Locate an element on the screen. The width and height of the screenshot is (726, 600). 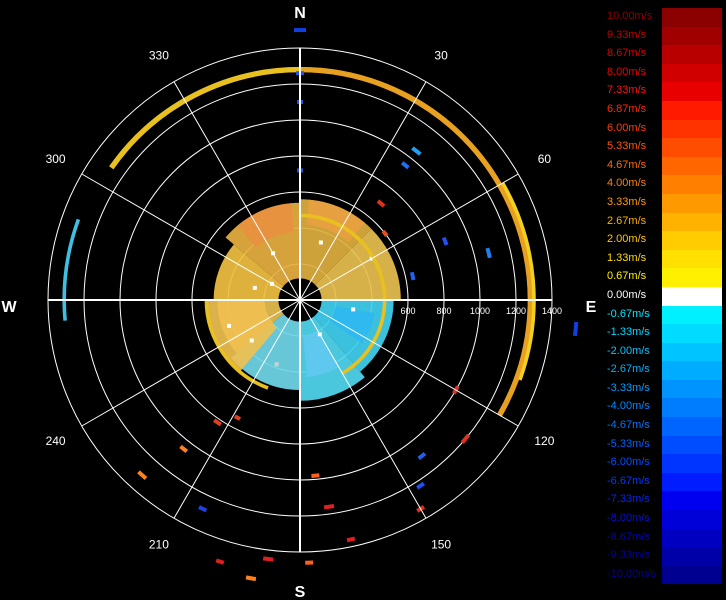
azimuth-label-300: 300 is located at coordinates (56, 159).